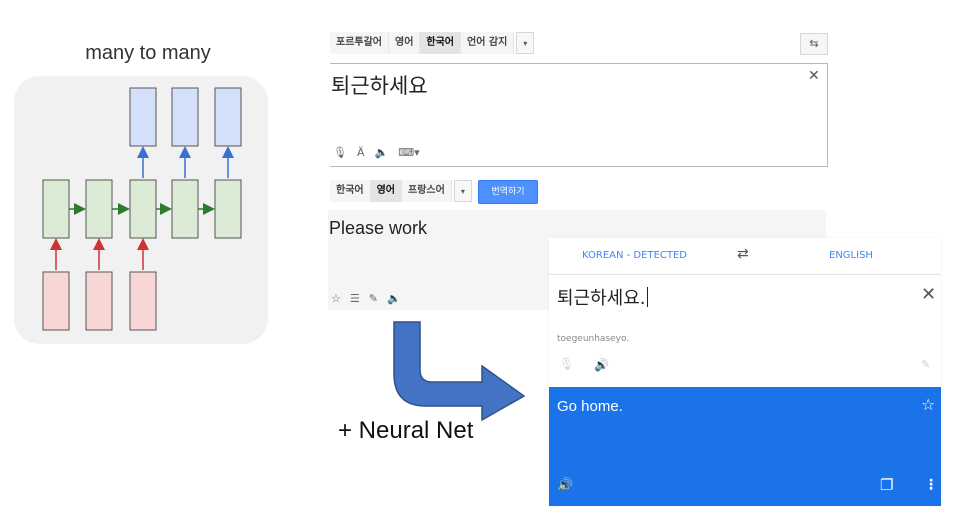  What do you see at coordinates (647, 297) in the screenshot?
I see `text-caret` at bounding box center [647, 297].